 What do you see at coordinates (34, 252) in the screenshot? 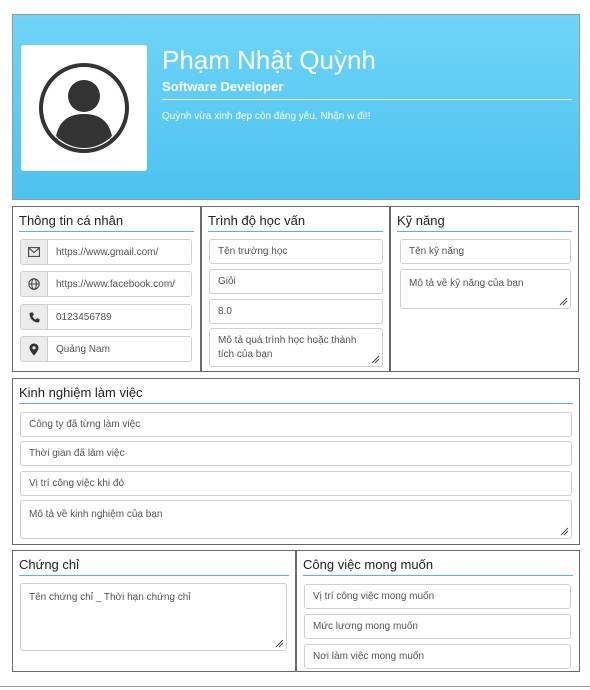
I see `envelope-icon` at bounding box center [34, 252].